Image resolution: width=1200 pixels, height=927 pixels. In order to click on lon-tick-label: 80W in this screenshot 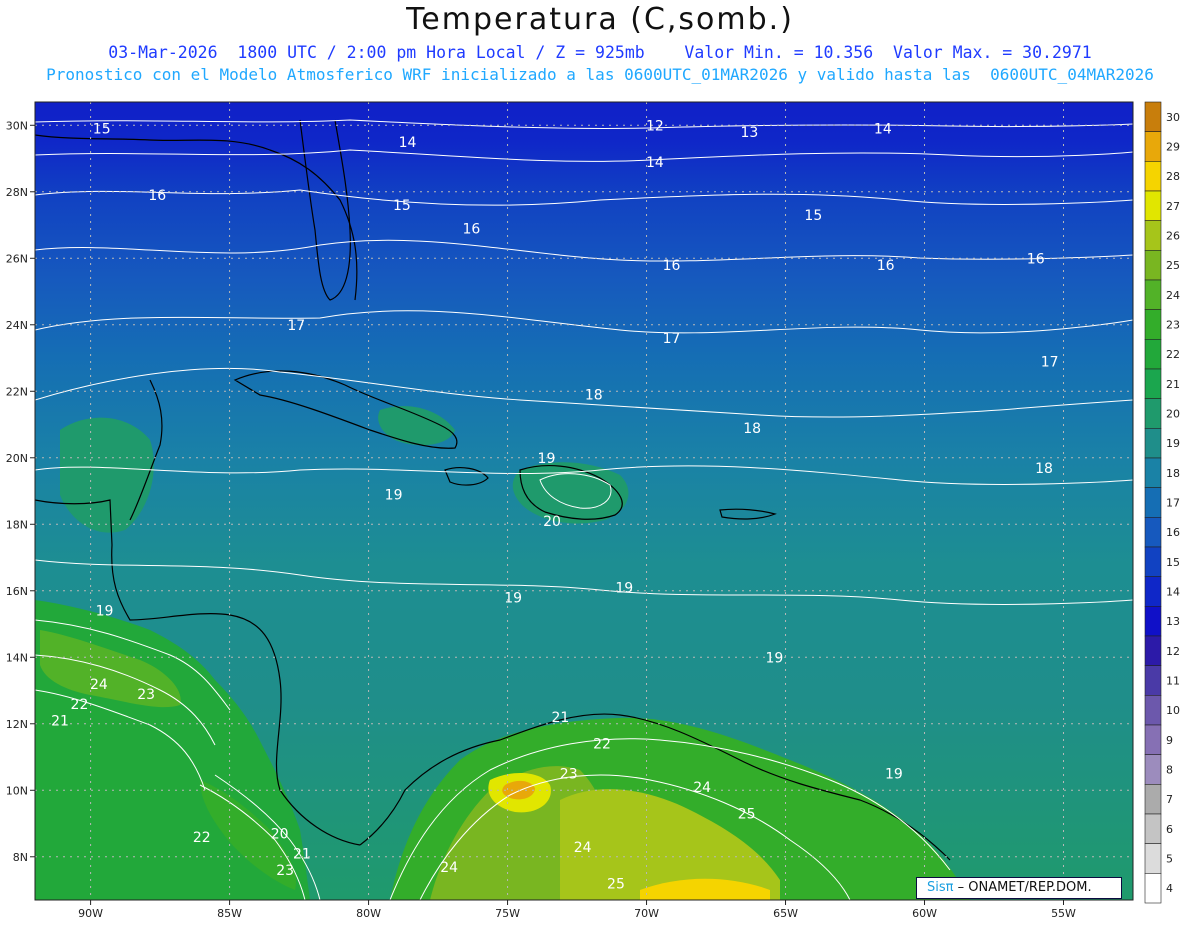, I will do `click(368, 913)`.